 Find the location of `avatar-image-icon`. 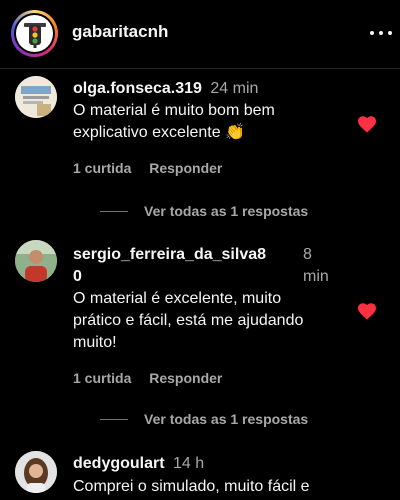

avatar-image-icon is located at coordinates (36, 472).